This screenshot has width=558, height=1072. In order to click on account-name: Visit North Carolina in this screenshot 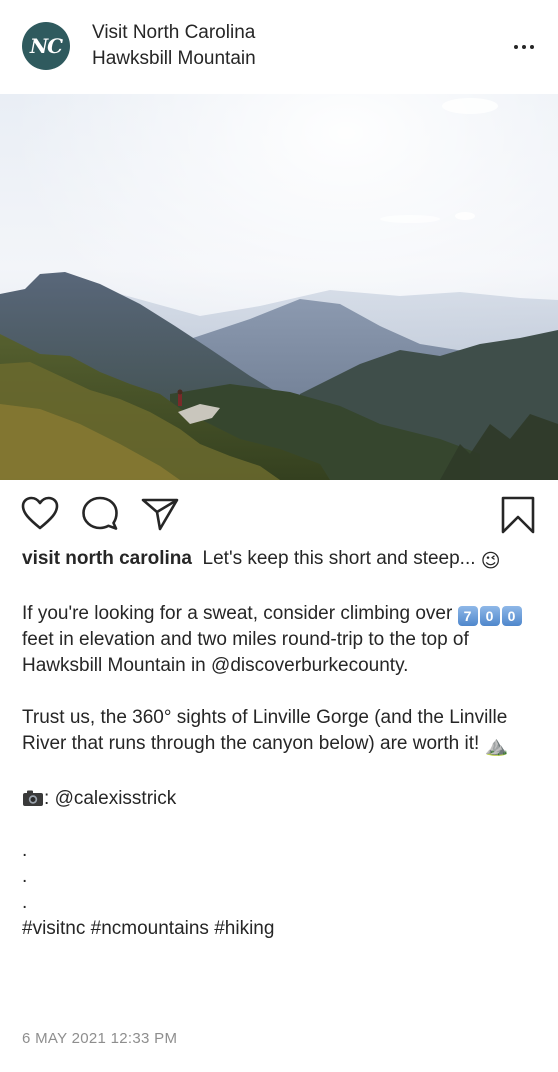, I will do `click(174, 33)`.